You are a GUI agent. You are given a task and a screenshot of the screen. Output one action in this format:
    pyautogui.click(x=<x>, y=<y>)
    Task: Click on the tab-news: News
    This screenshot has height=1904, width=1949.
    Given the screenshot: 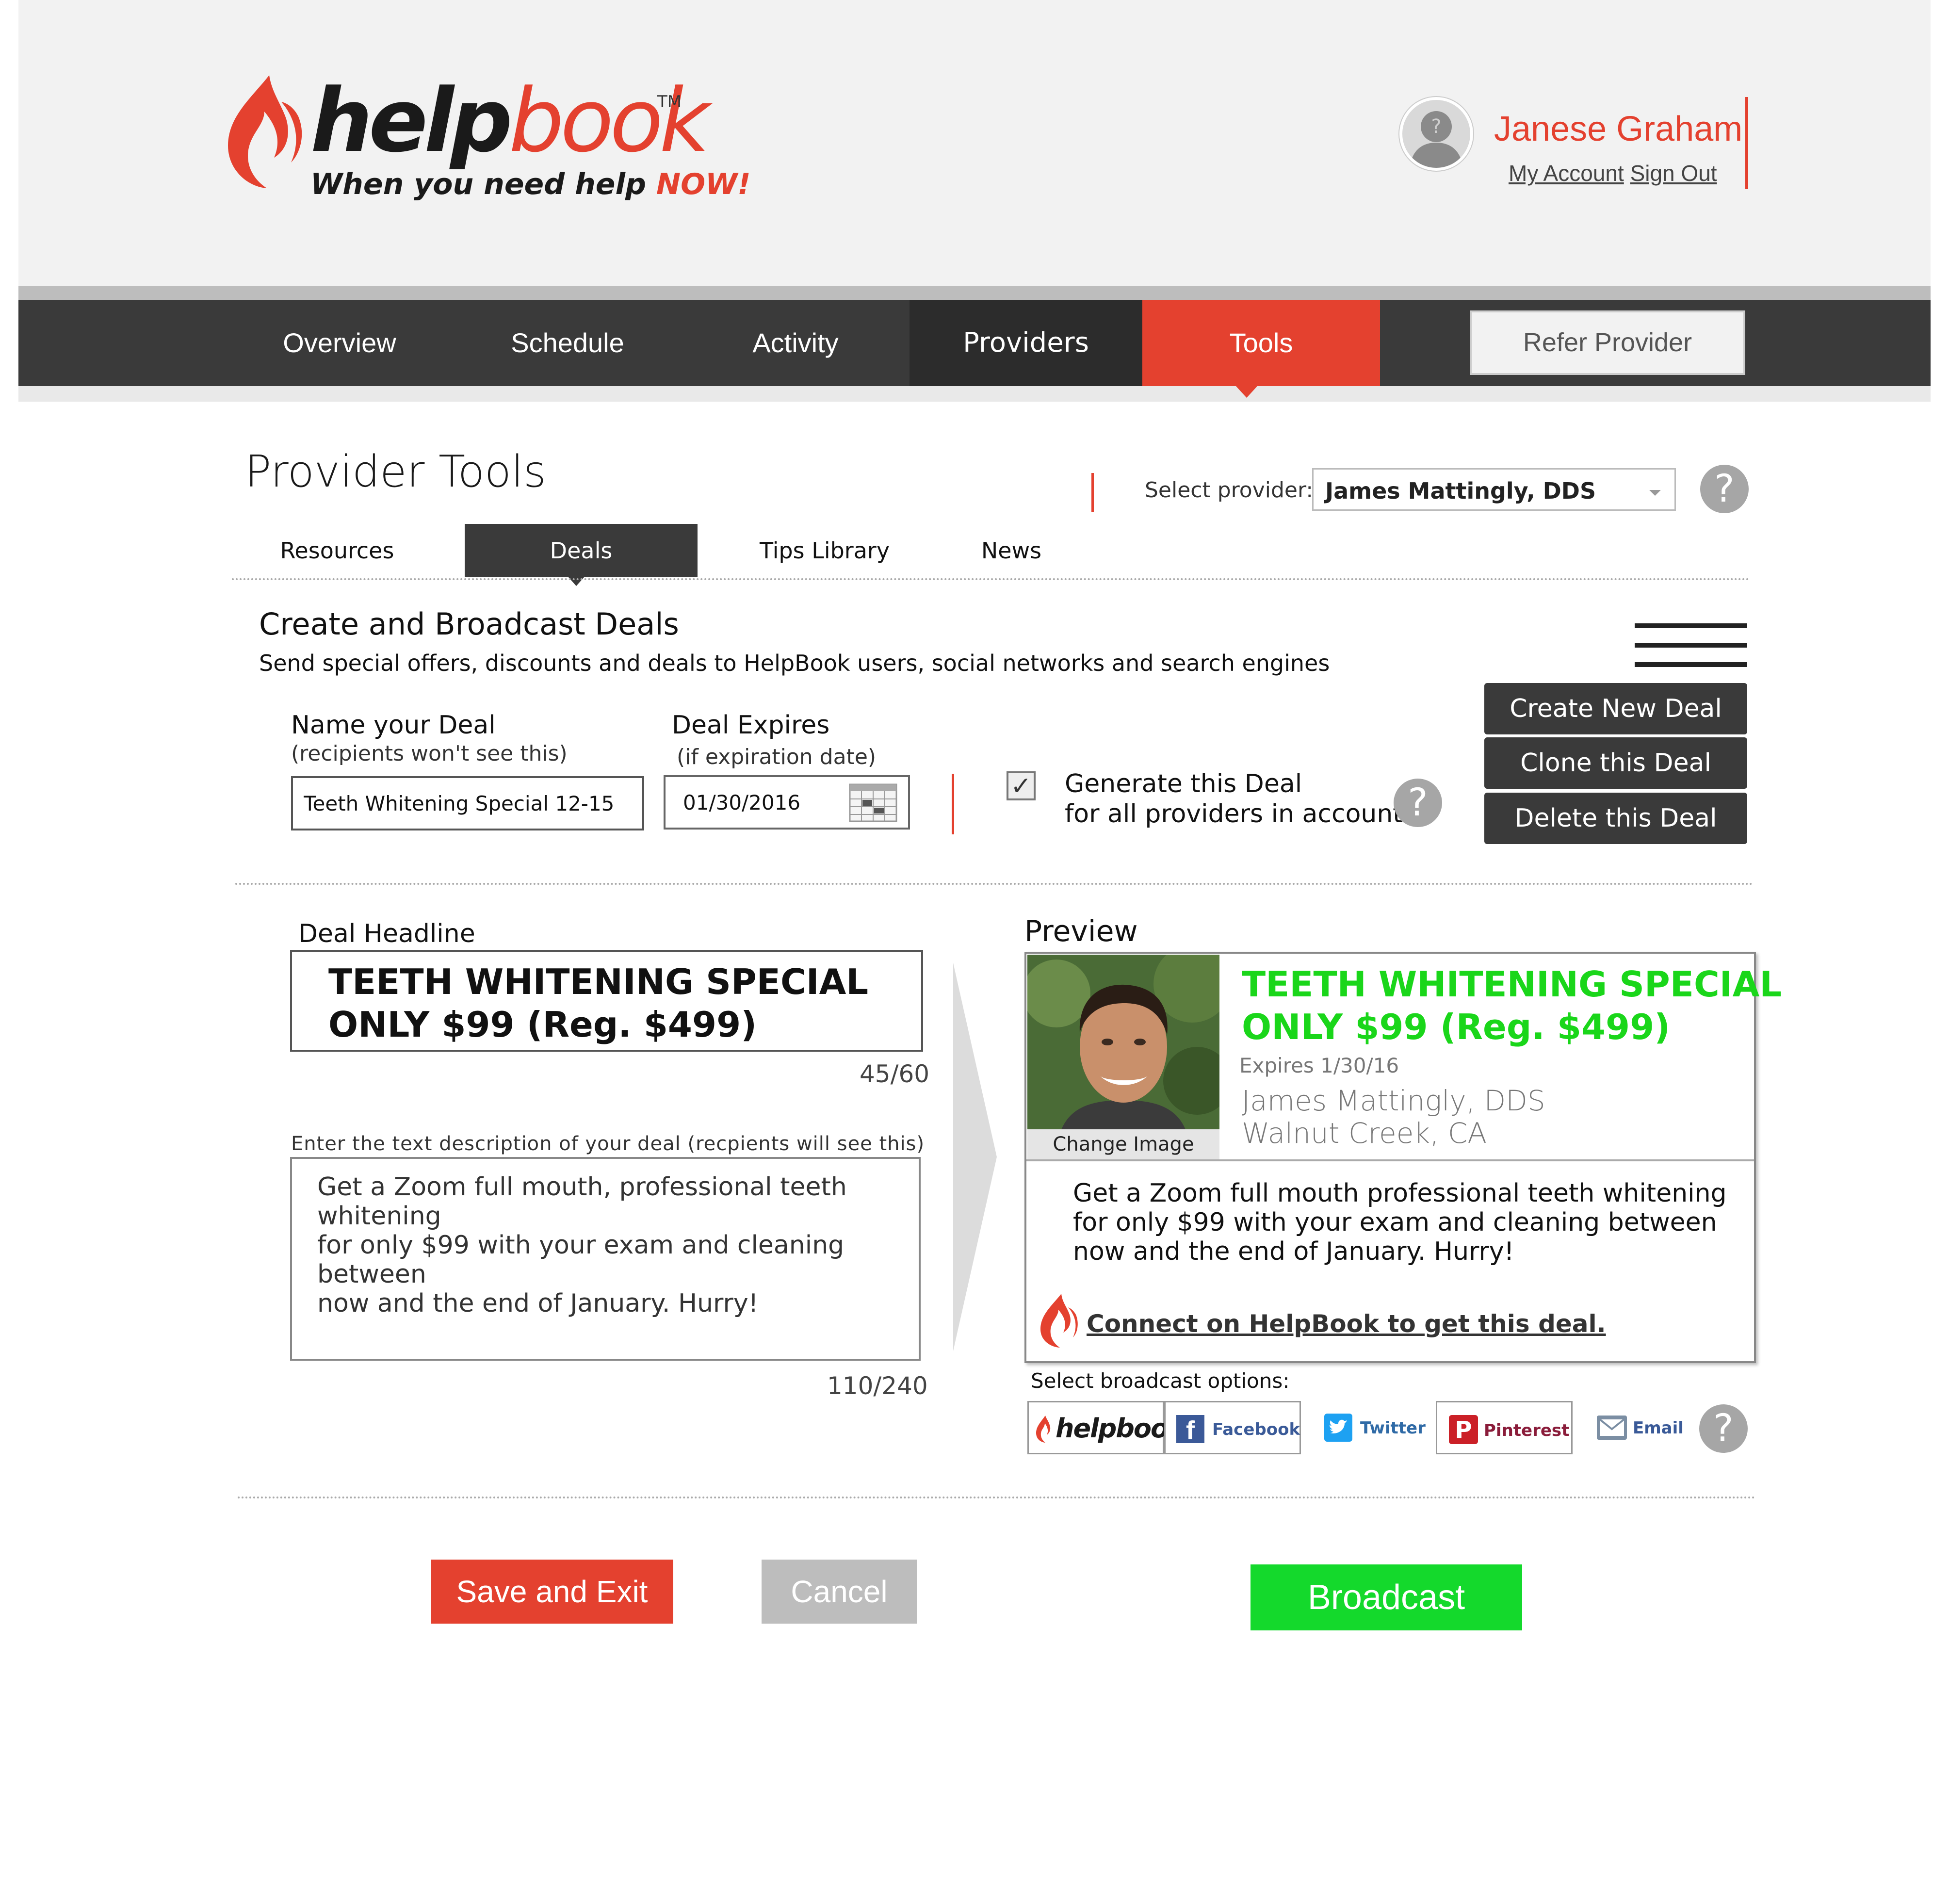 What is the action you would take?
    pyautogui.click(x=1011, y=550)
    